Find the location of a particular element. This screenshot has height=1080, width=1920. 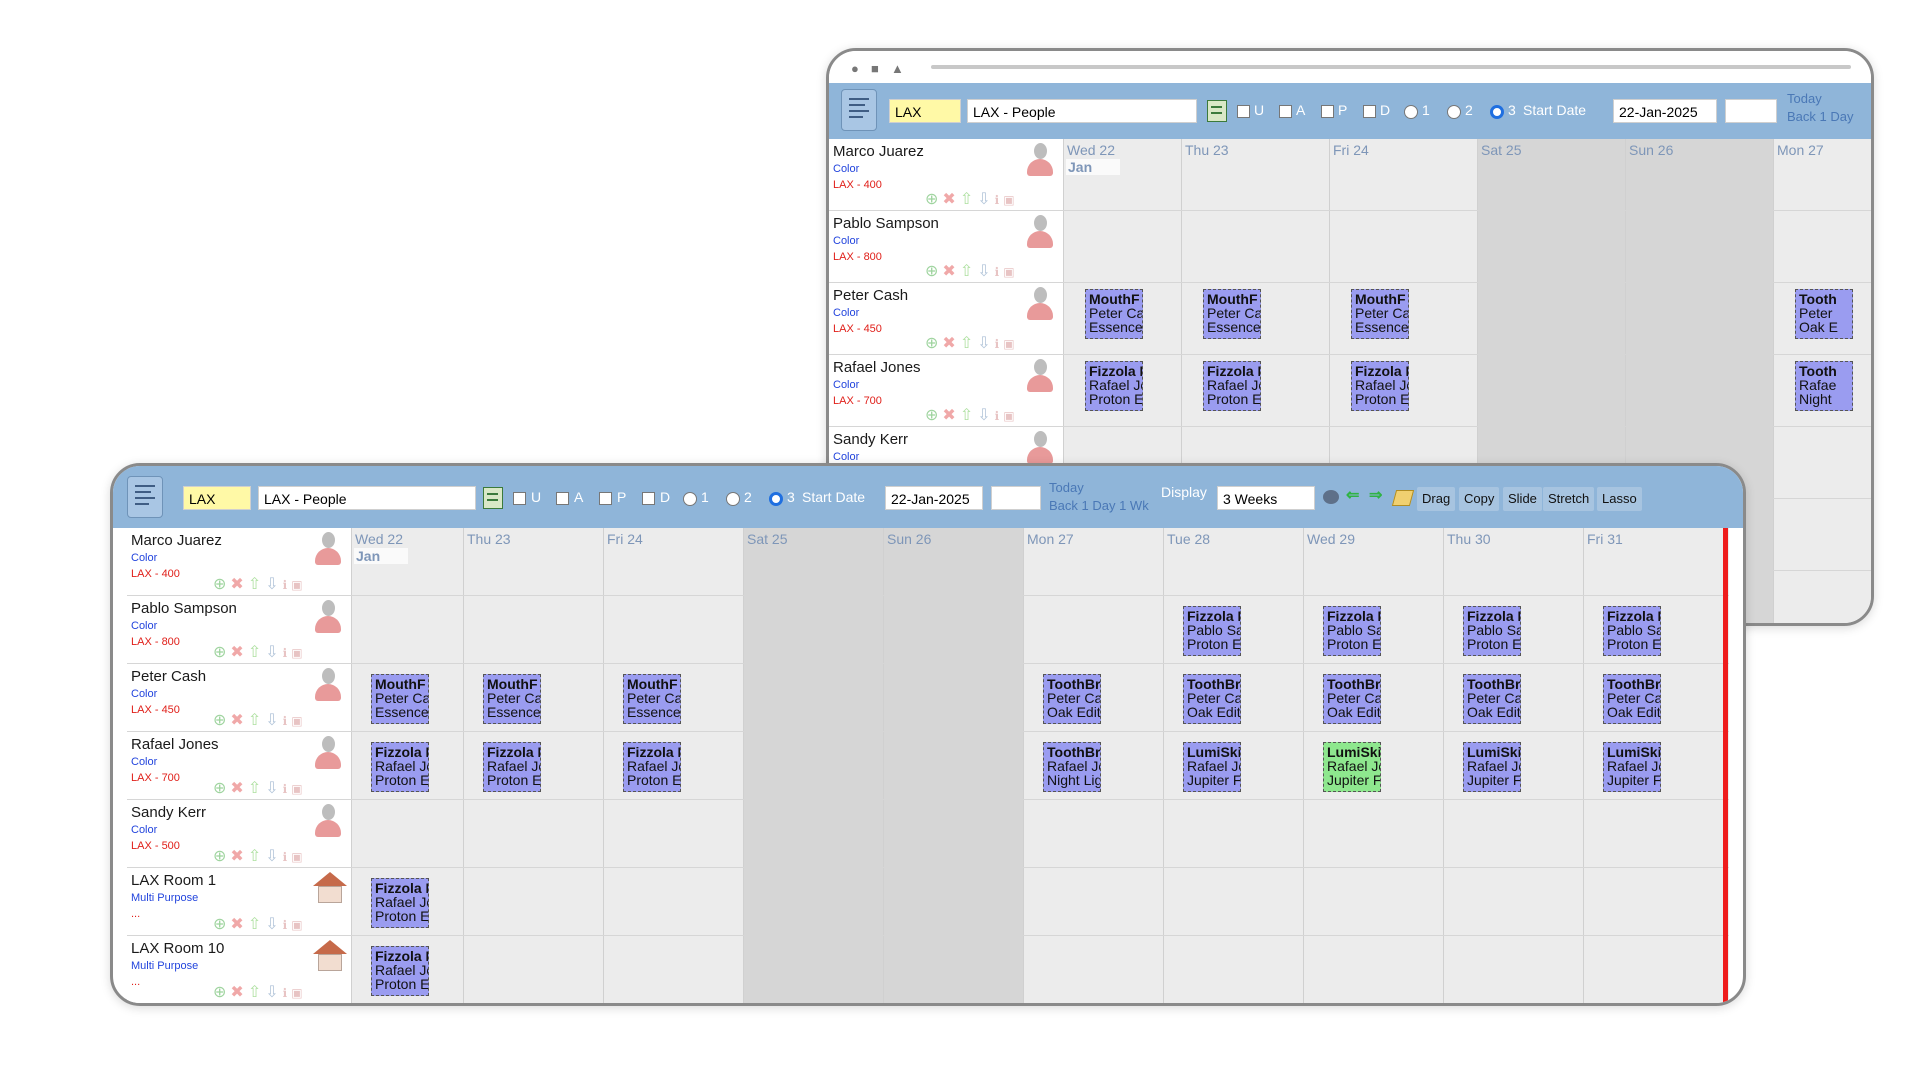

copy-button: Copy is located at coordinates (1479, 499).